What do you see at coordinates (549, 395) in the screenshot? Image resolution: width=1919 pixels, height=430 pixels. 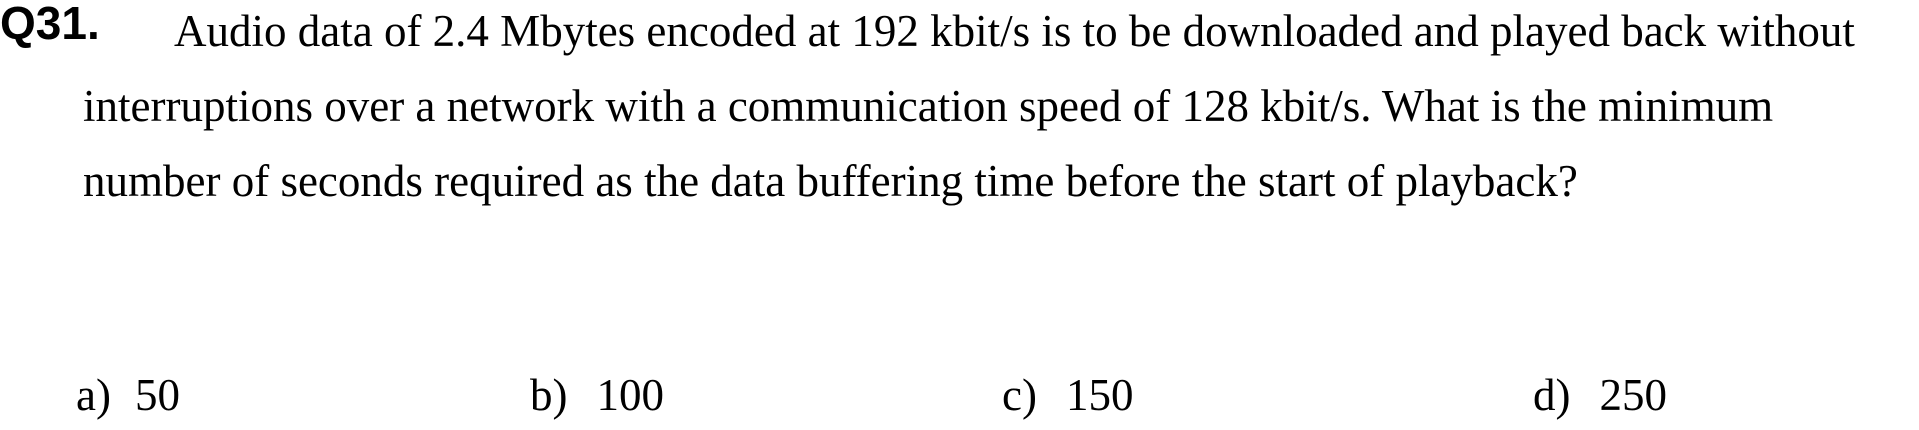 I see `option-label: b)` at bounding box center [549, 395].